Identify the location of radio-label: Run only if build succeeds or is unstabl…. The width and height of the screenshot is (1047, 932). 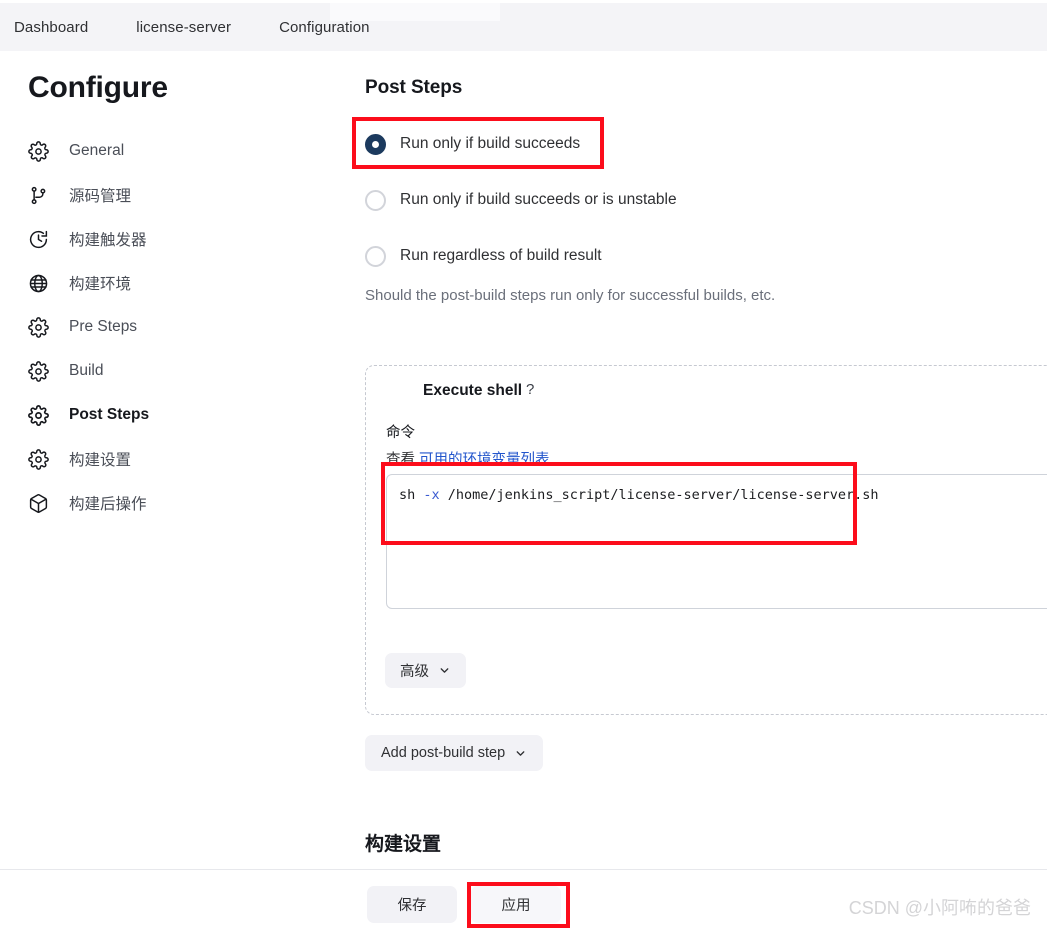
(538, 199).